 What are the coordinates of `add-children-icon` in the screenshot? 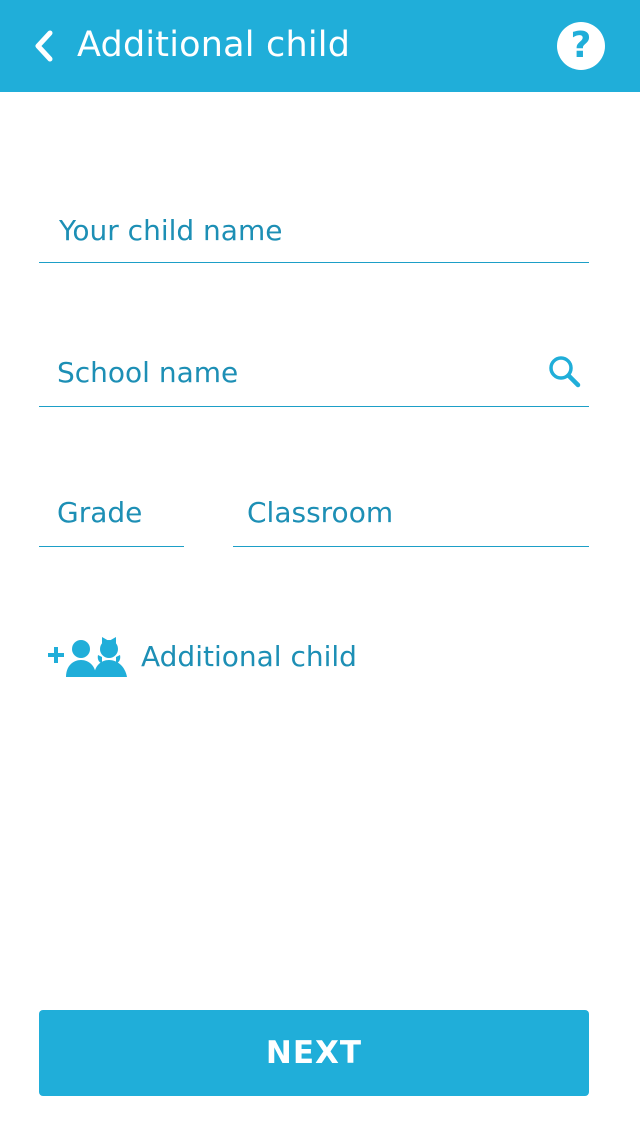 It's located at (87, 657).